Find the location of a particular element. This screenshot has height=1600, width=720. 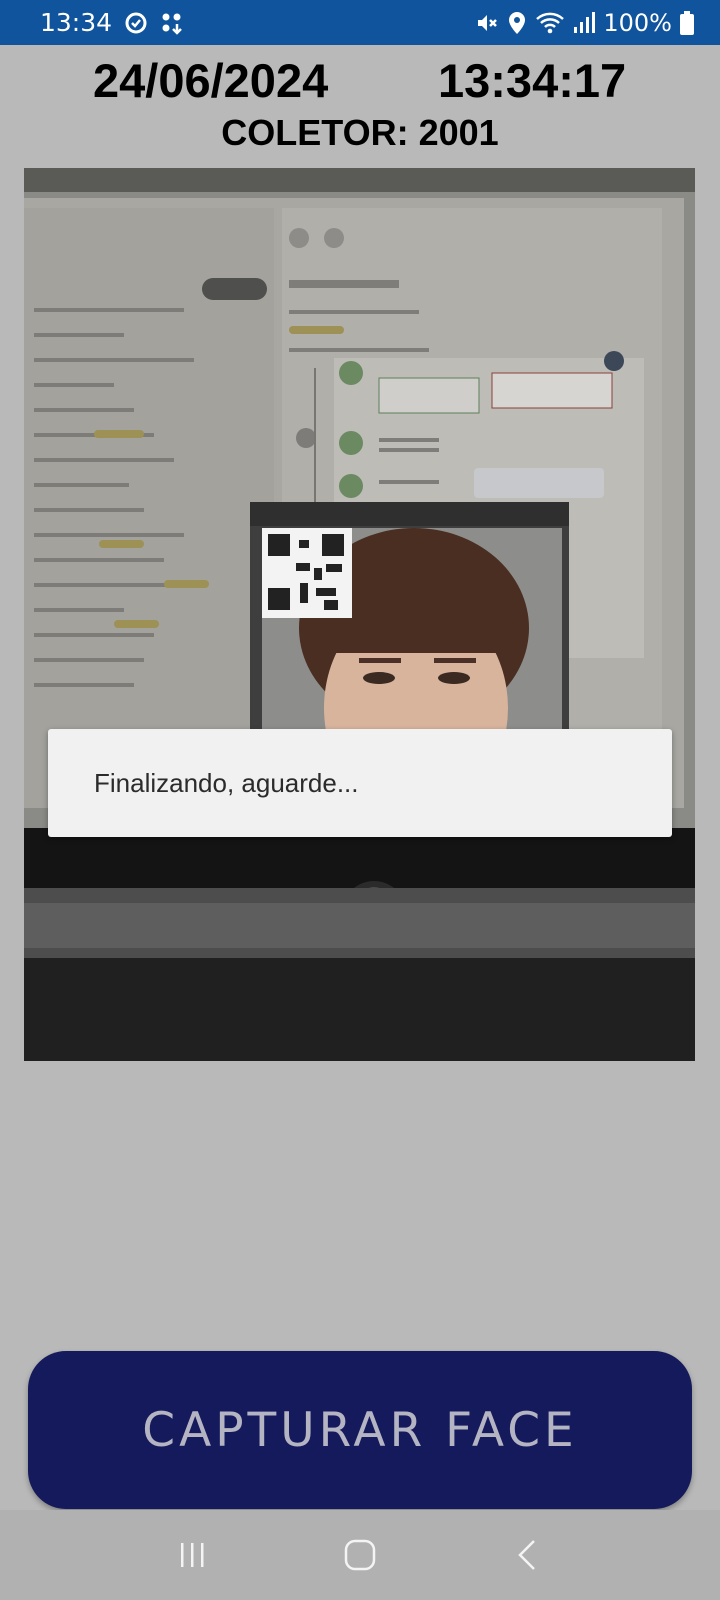

current-date: 24/06/2024 is located at coordinates (211, 80).